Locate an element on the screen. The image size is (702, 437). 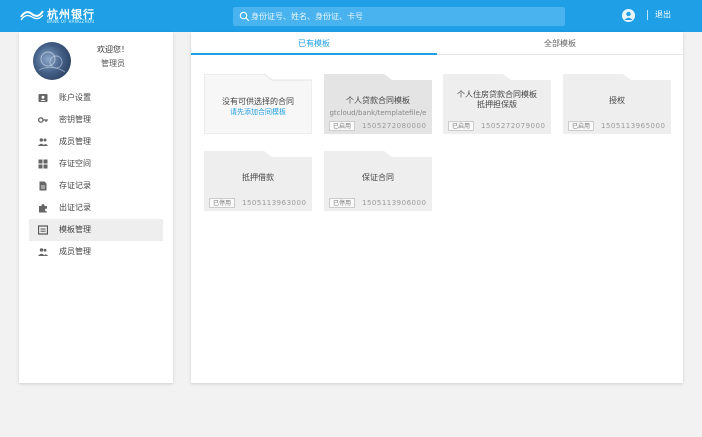
sidebar-item-groups: 成员管理 is located at coordinates (96, 252).